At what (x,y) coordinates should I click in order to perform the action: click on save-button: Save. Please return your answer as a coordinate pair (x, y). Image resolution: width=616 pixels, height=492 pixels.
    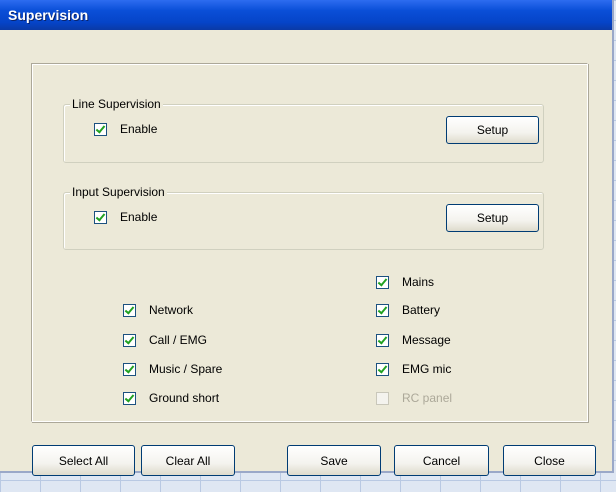
    Looking at the image, I should click on (334, 460).